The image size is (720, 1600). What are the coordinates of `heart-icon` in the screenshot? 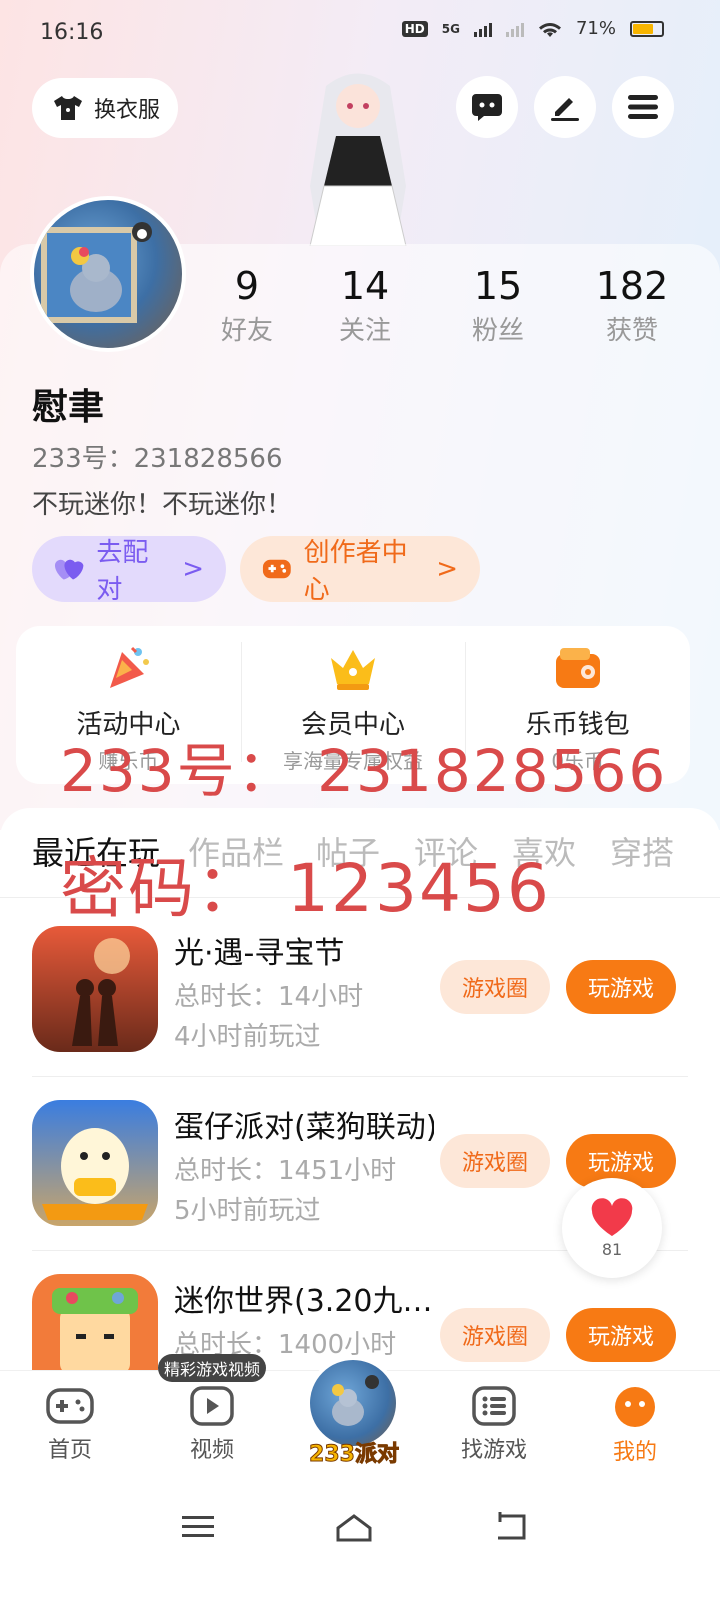 It's located at (612, 1216).